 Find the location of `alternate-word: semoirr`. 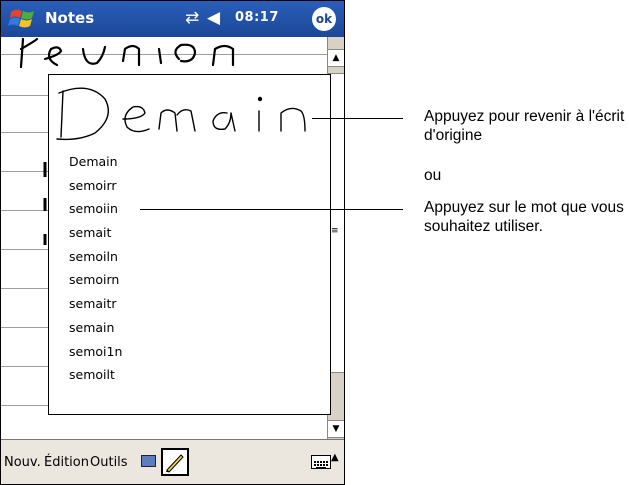

alternate-word: semoirr is located at coordinates (85, 186).